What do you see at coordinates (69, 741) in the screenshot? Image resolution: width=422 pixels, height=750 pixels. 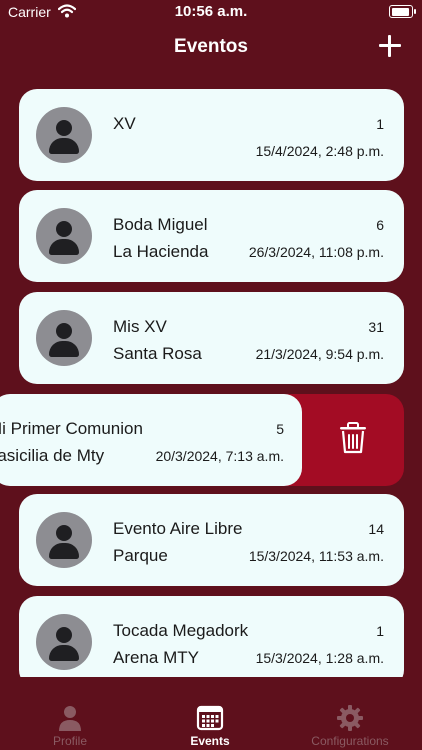 I see `tab-label: Profile` at bounding box center [69, 741].